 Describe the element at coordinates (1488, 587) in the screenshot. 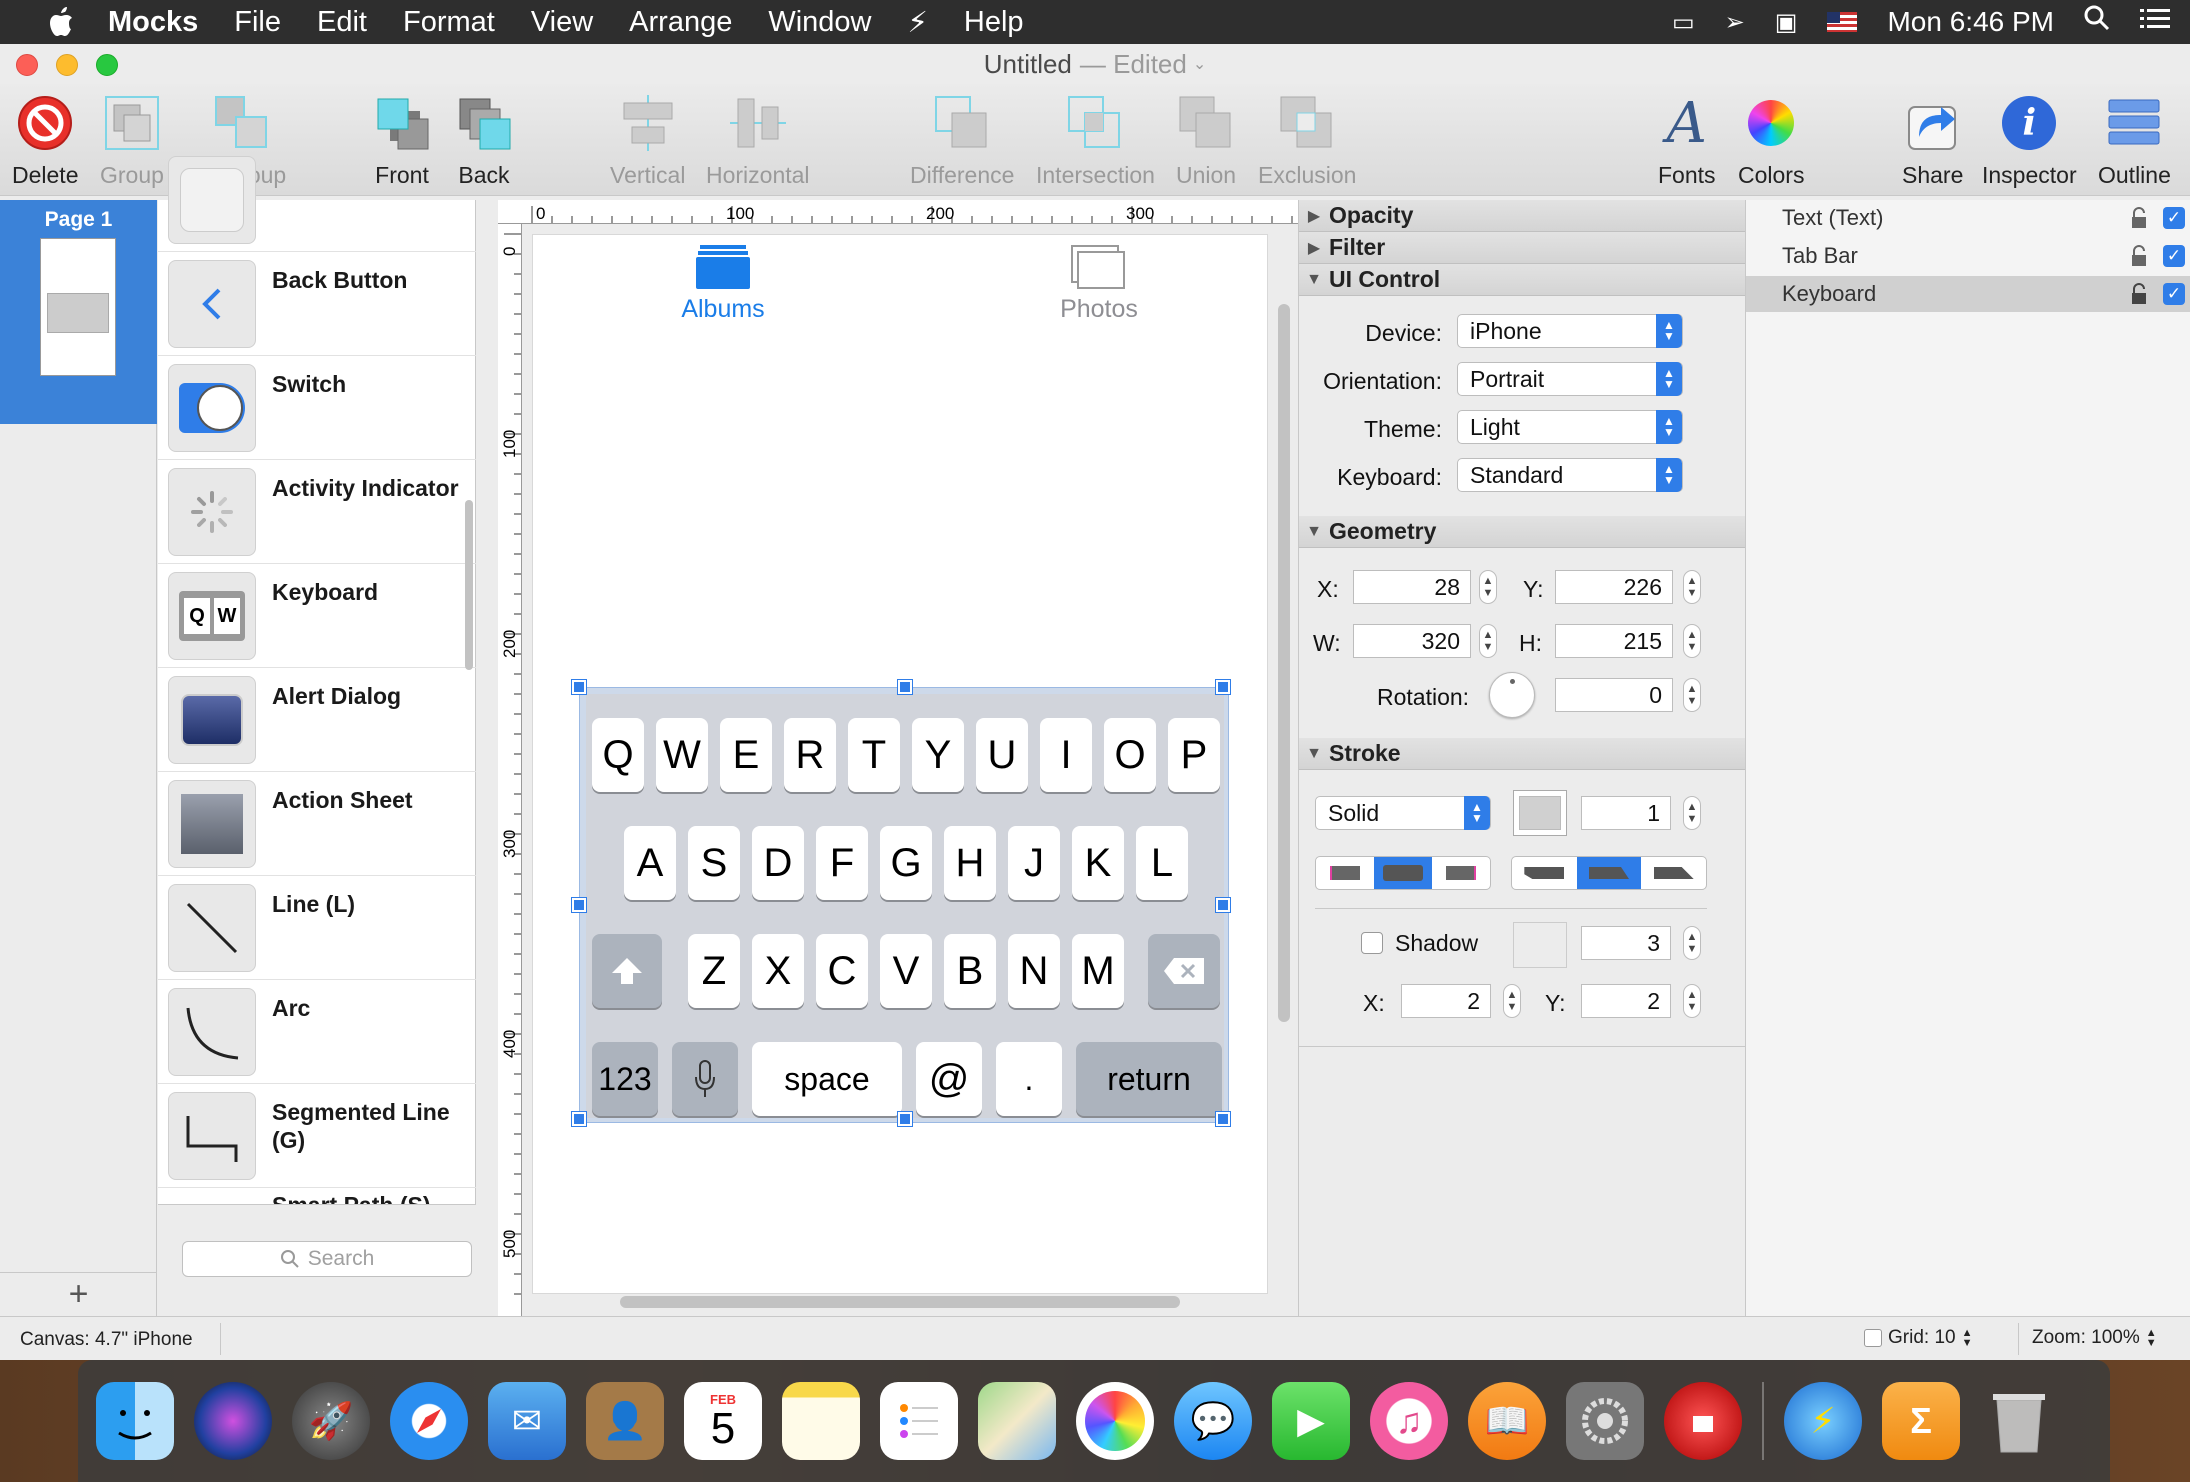

I see `x-stepper: ▲ ▼` at that location.